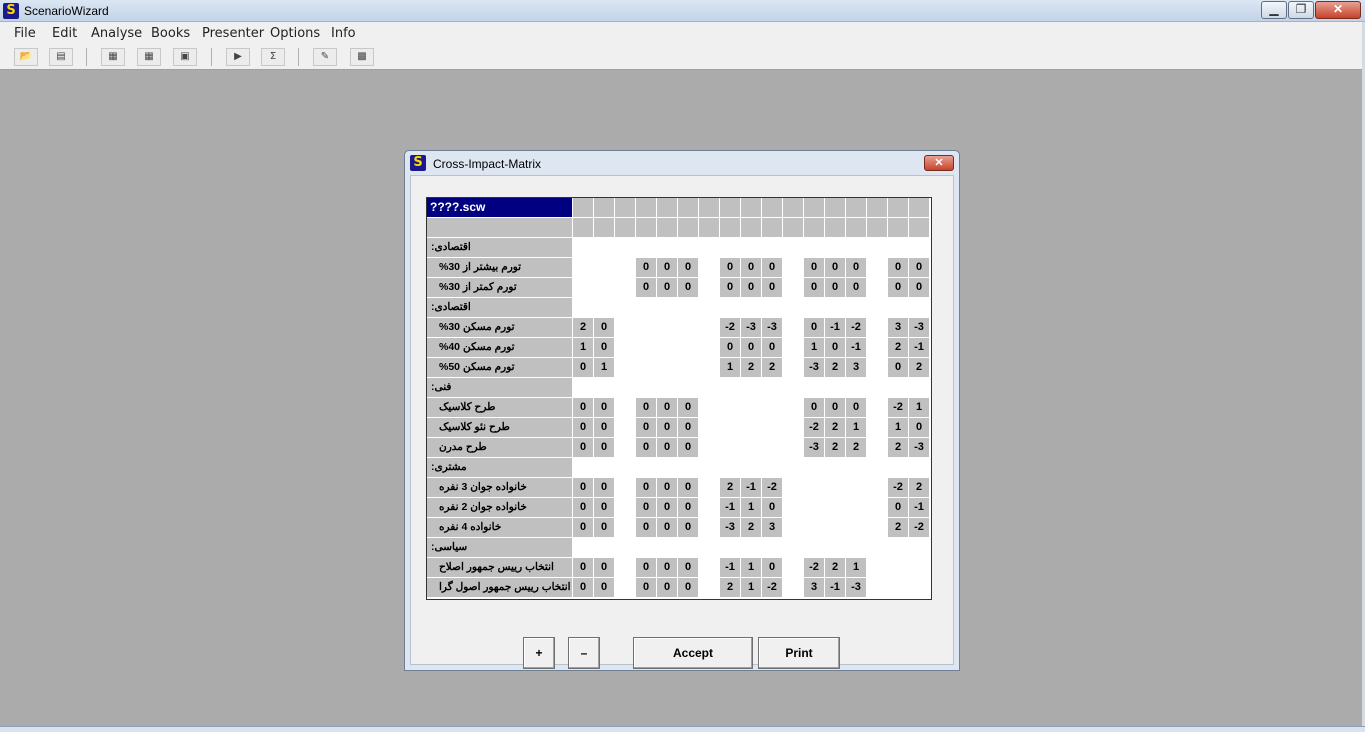  I want to click on menu-options: Options, so click(295, 33).